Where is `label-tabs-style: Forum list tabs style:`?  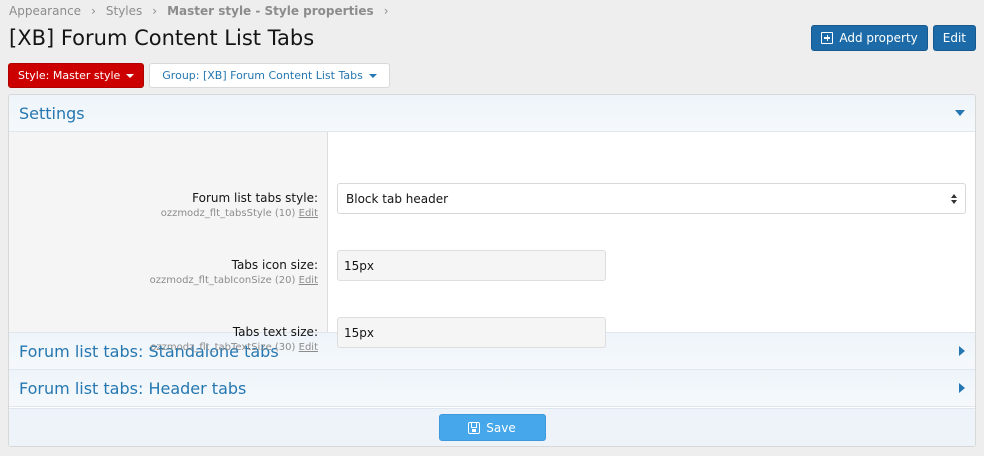 label-tabs-style: Forum list tabs style: is located at coordinates (255, 198).